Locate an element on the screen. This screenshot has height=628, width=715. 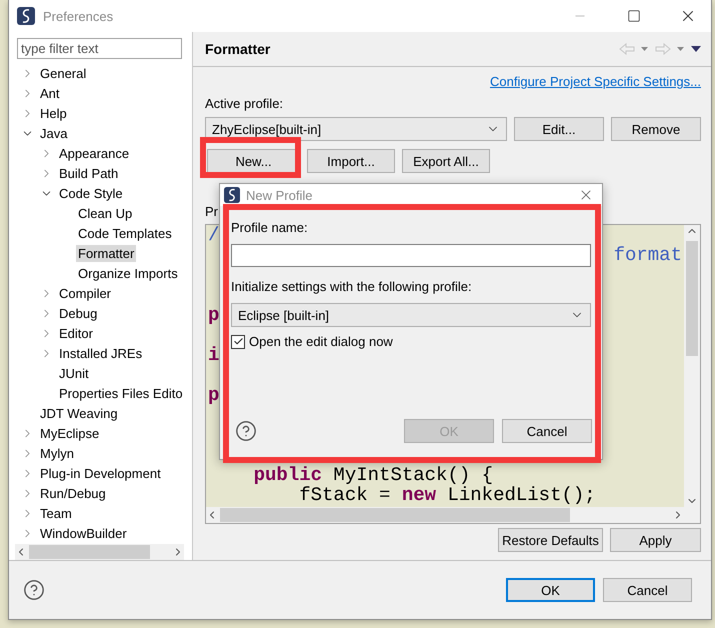
dialog-button: OK is located at coordinates (550, 590).